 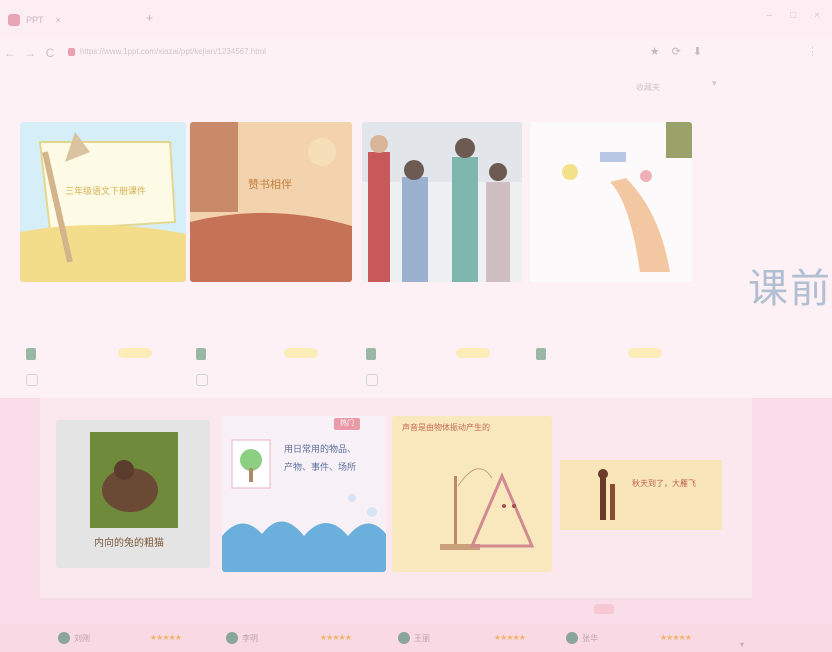 I want to click on ppt-thumbnail: 赞书相伴, so click(x=271, y=202).